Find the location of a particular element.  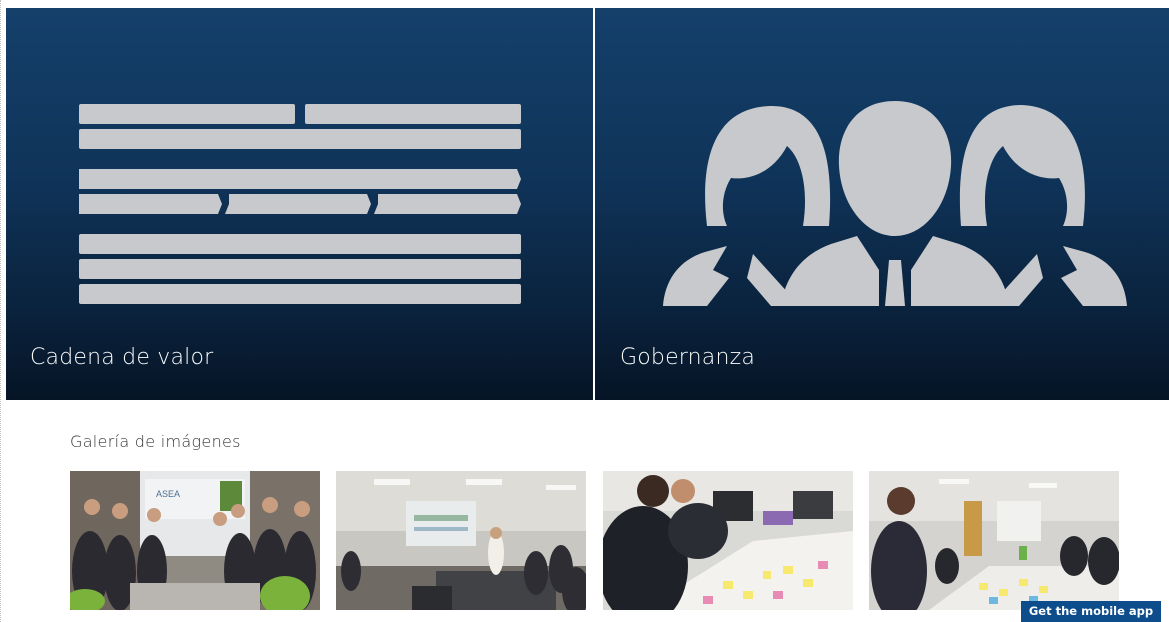

value-chain-bars-icon is located at coordinates (300, 204).